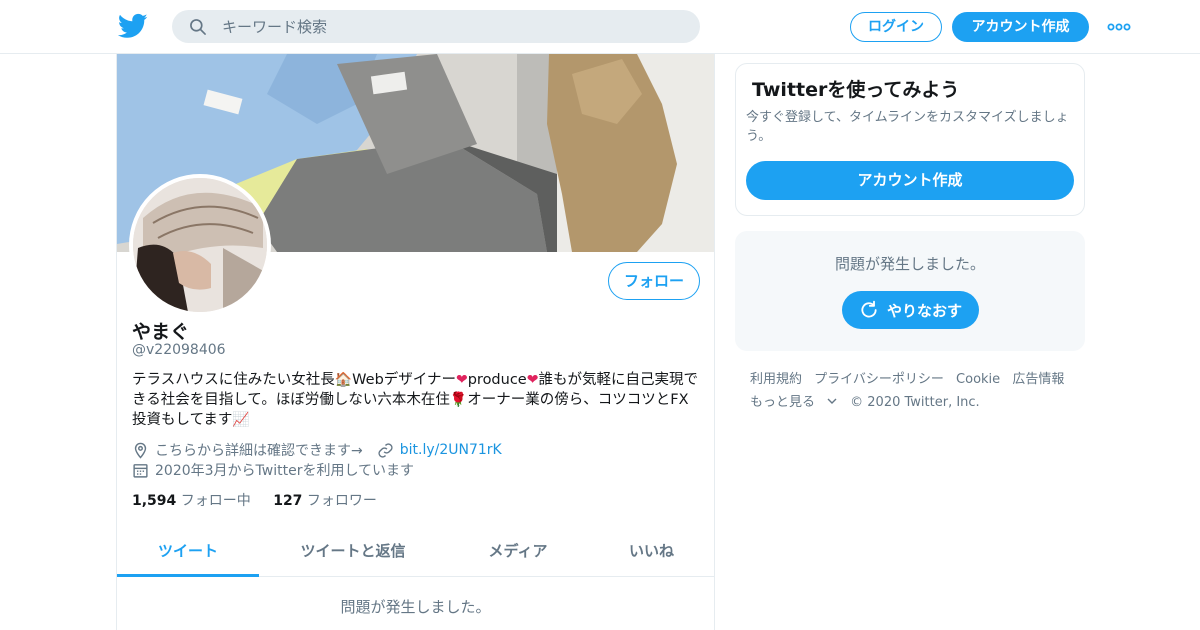 This screenshot has width=1200, height=630. I want to click on profile-display-name: やまぐ, so click(160, 330).